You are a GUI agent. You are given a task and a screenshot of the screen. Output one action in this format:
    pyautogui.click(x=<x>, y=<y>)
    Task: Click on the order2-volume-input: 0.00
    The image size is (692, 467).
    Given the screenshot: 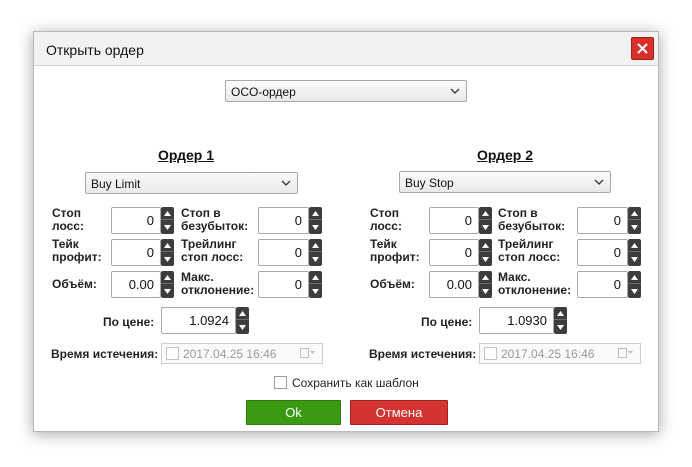 What is the action you would take?
    pyautogui.click(x=454, y=284)
    